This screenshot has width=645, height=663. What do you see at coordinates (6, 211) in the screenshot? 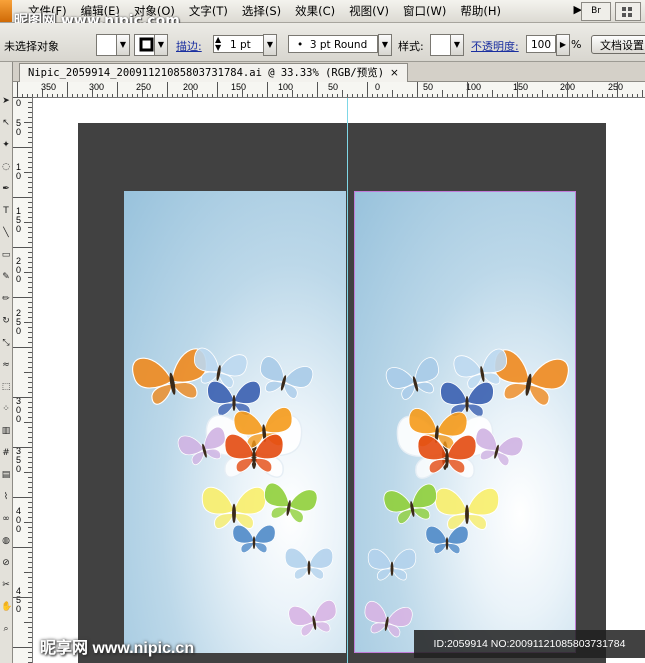
I see `type-tool-icon: T` at bounding box center [6, 211].